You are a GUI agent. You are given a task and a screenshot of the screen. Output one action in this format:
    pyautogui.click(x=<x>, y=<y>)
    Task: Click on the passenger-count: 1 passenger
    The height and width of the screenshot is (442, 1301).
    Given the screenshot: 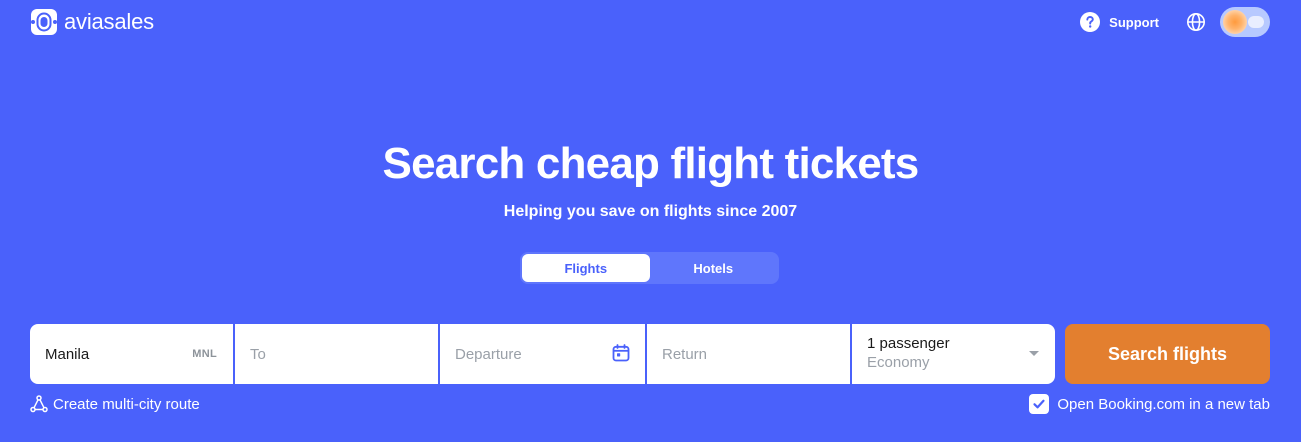 What is the action you would take?
    pyautogui.click(x=908, y=343)
    